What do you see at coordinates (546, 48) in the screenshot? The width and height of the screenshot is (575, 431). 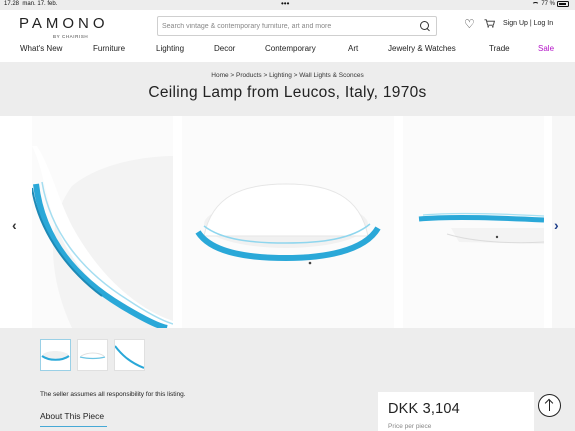 I see `nav-sale: Sale` at bounding box center [546, 48].